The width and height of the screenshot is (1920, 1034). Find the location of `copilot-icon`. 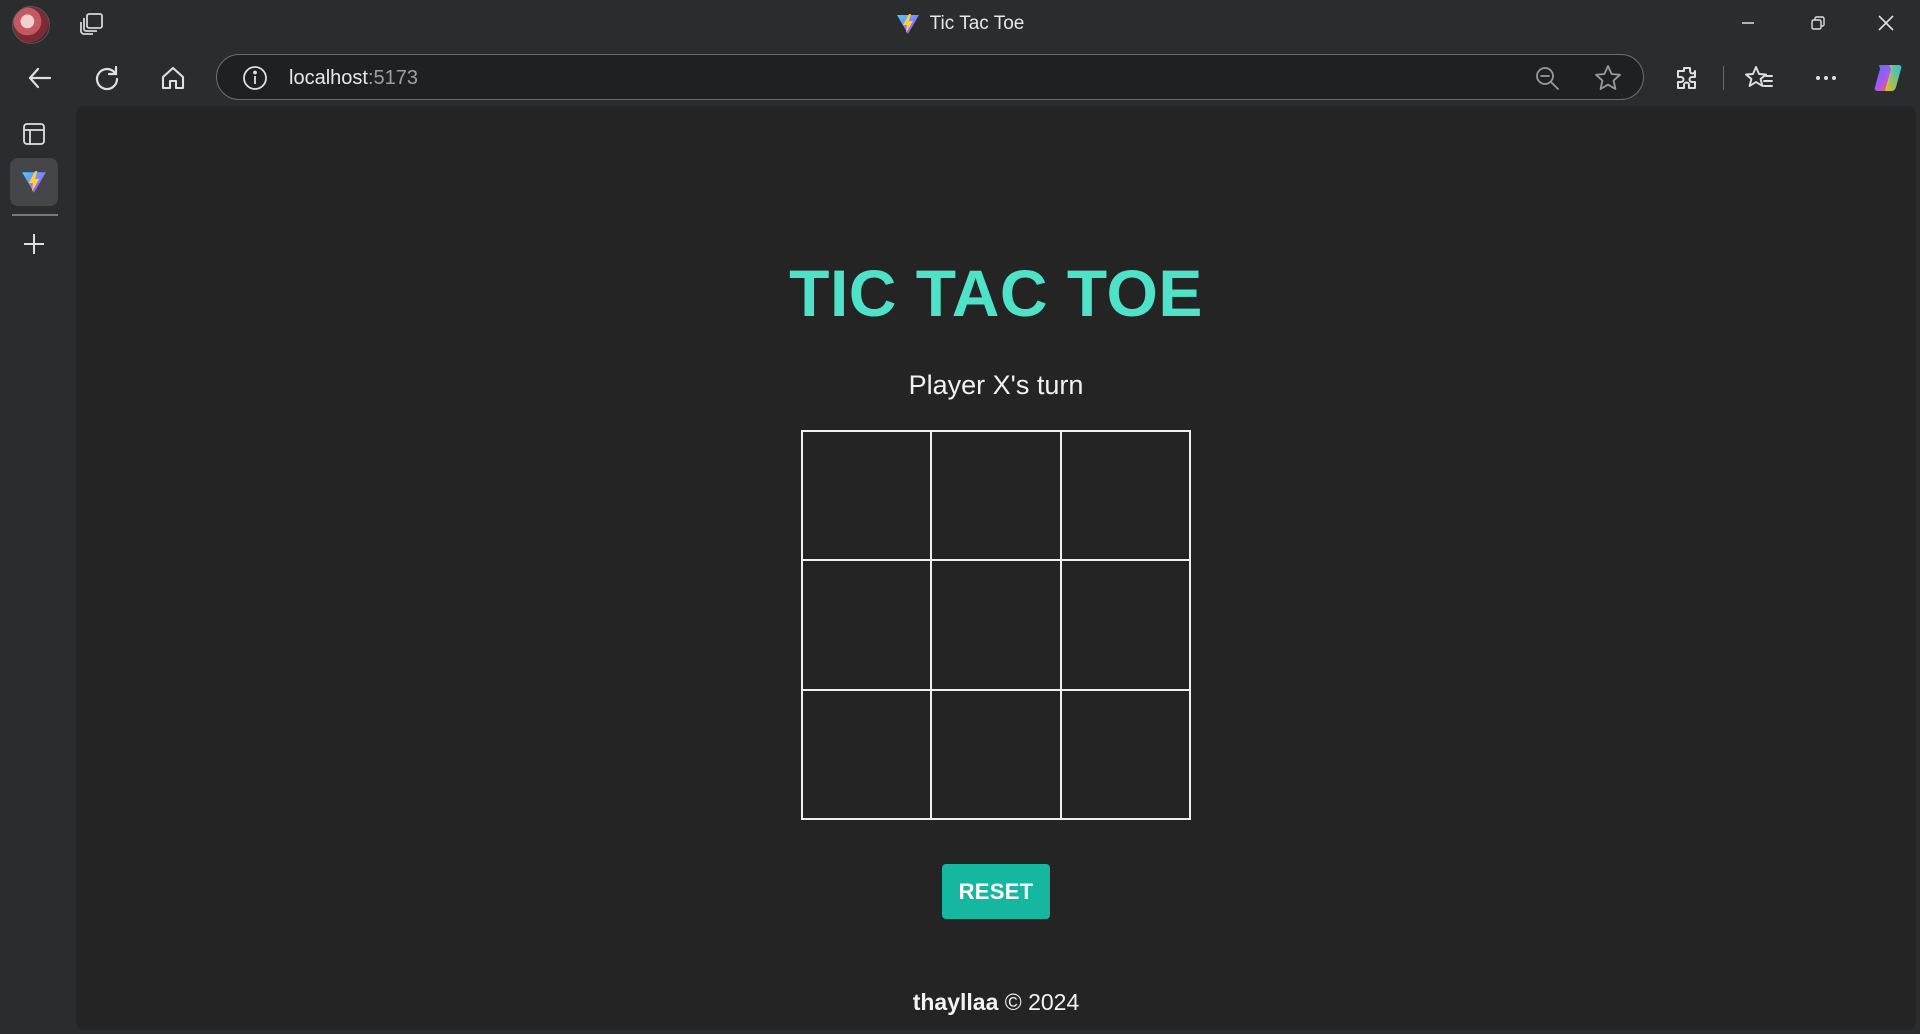

copilot-icon is located at coordinates (1888, 78).